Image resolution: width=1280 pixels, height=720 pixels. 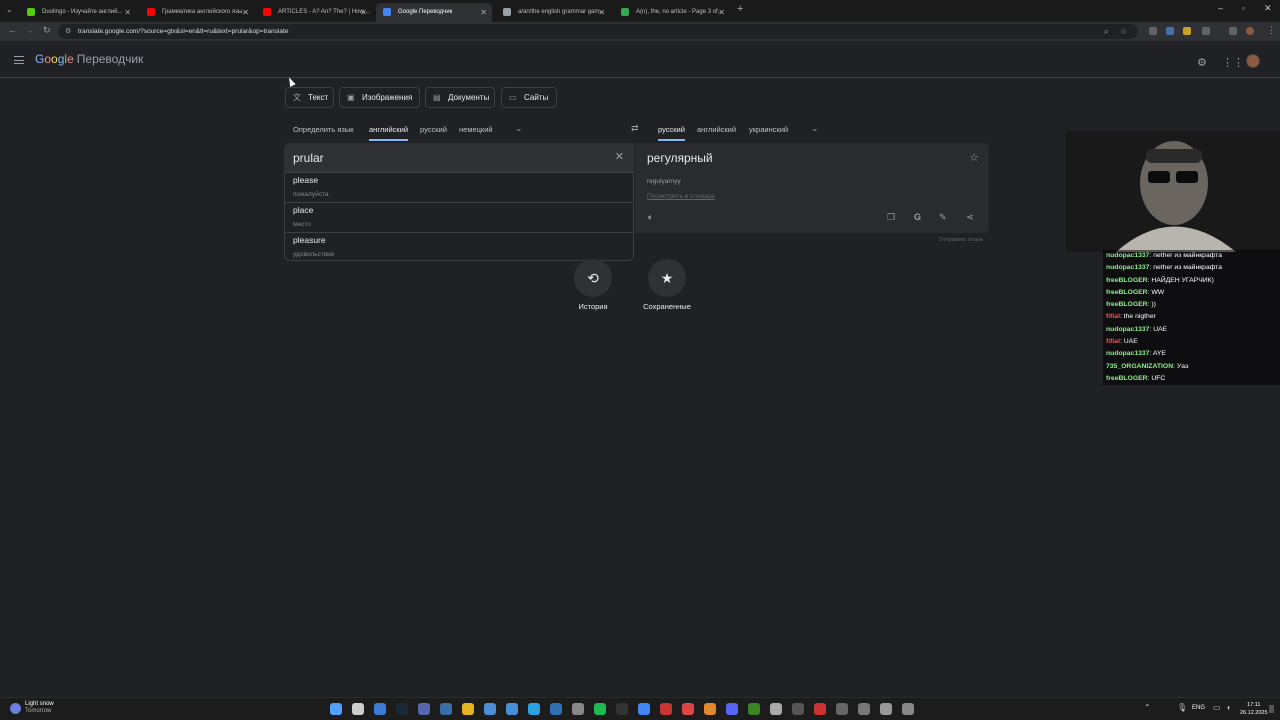 What do you see at coordinates (78, 12) in the screenshot?
I see `browser-tab: Duolingo - Изучайте англий... ✕` at bounding box center [78, 12].